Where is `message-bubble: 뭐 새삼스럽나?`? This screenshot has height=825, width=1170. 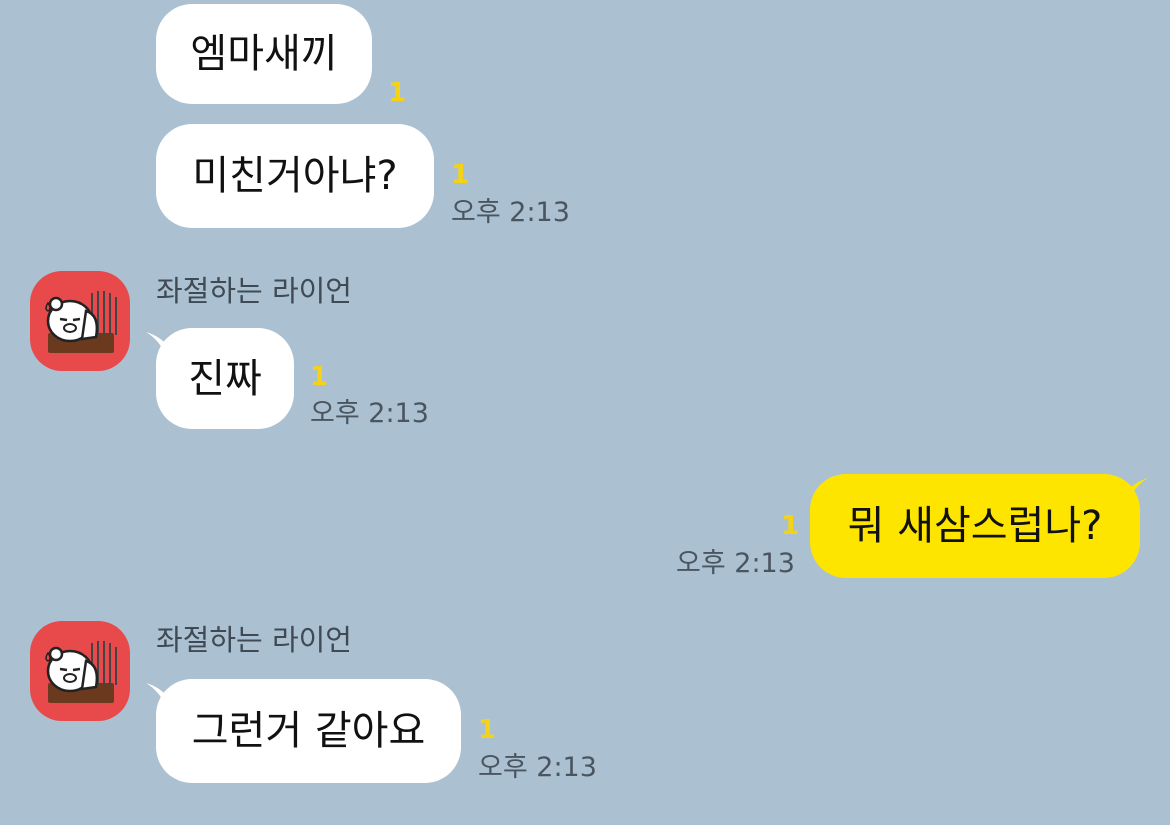 message-bubble: 뭐 새삼스럽나? is located at coordinates (975, 526).